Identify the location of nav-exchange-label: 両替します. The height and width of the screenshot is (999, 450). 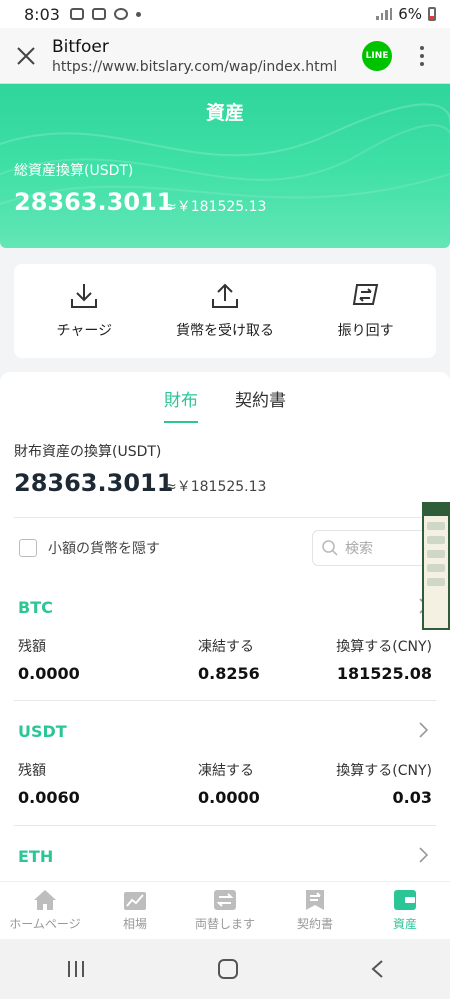
(224, 924).